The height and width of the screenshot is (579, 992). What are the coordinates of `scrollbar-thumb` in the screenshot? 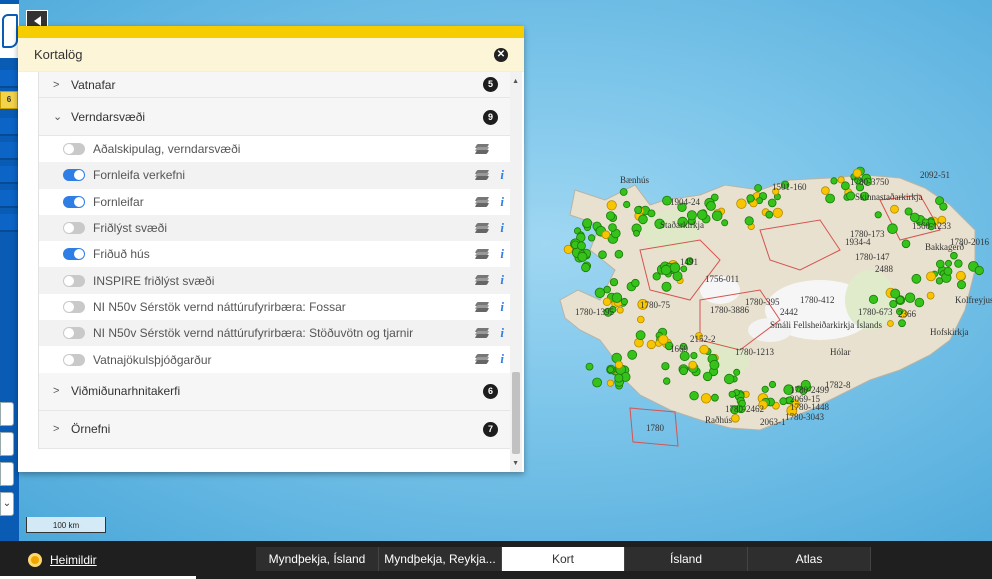 It's located at (516, 413).